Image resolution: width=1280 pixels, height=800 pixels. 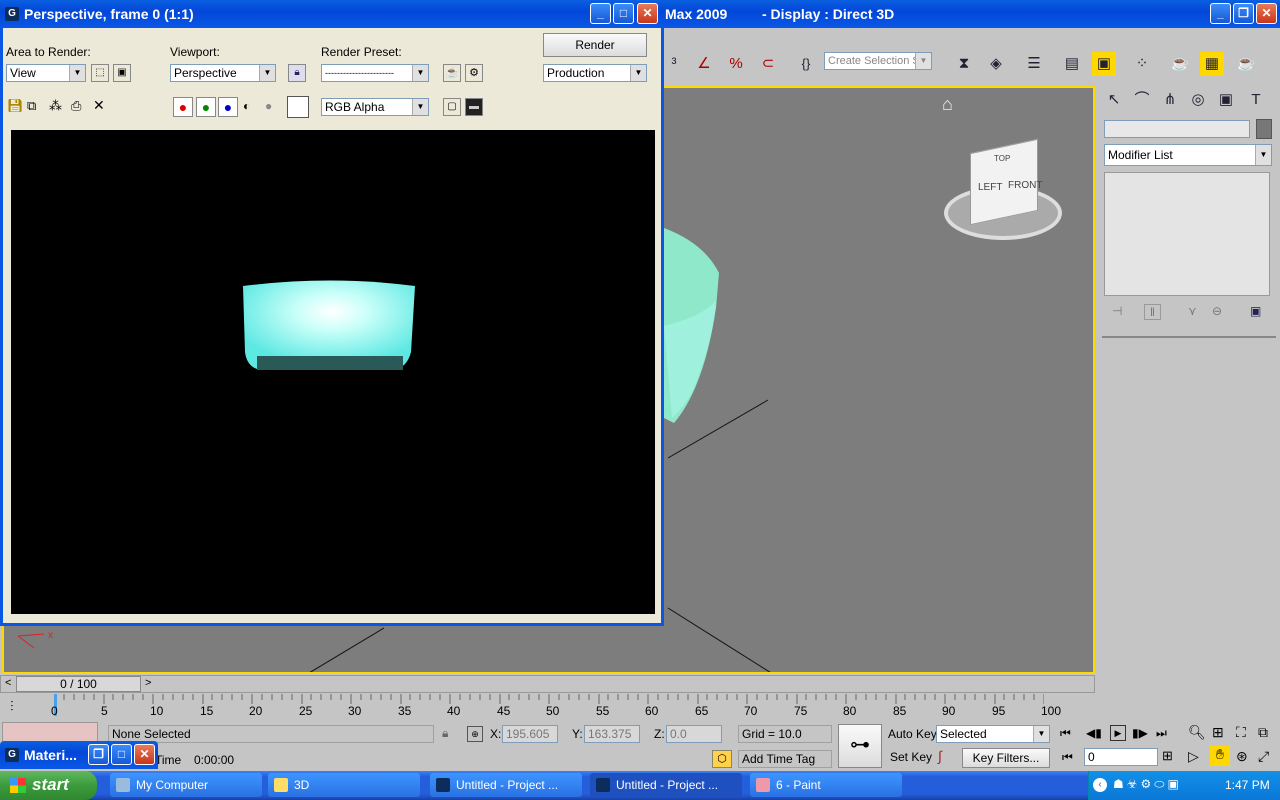 I want to click on auto-key-button: Auto Key, so click(x=912, y=734).